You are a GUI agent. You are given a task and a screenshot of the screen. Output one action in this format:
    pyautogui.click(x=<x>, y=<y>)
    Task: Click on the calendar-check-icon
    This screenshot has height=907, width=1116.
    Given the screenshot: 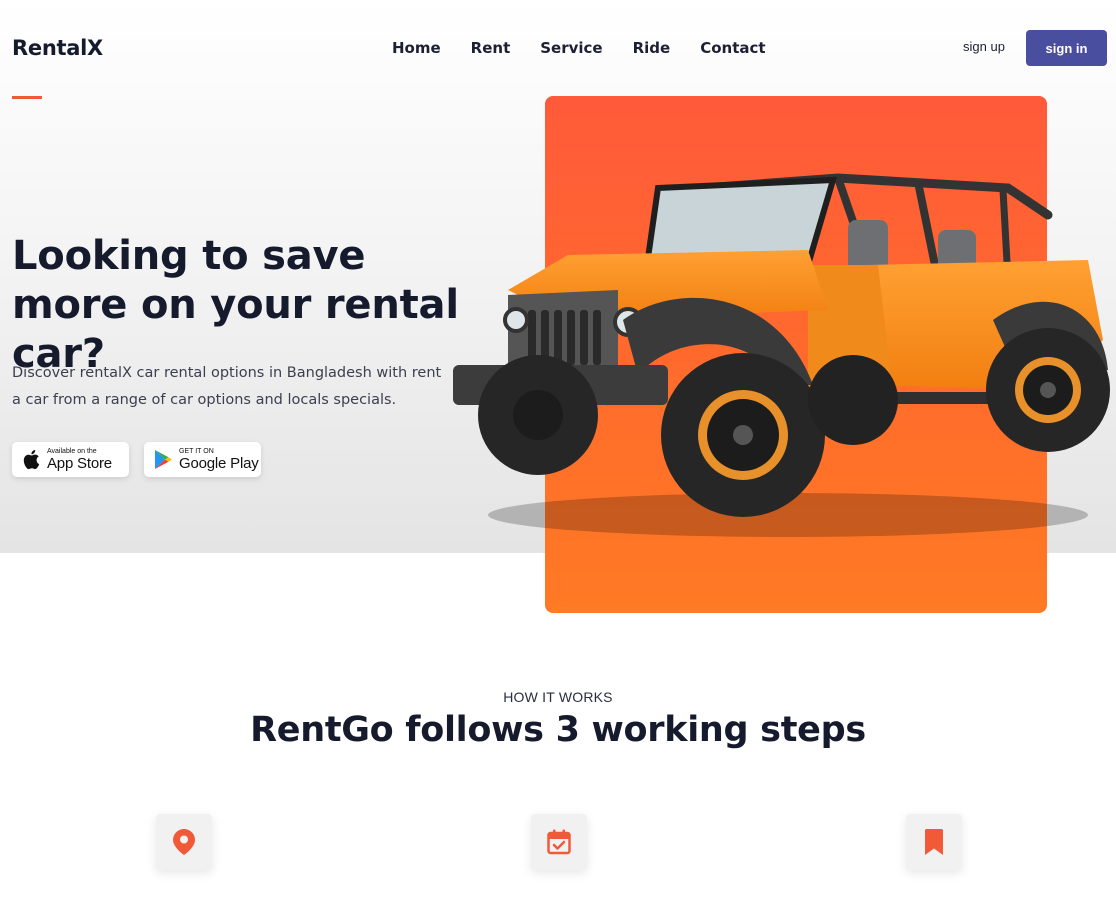 What is the action you would take?
    pyautogui.click(x=559, y=842)
    